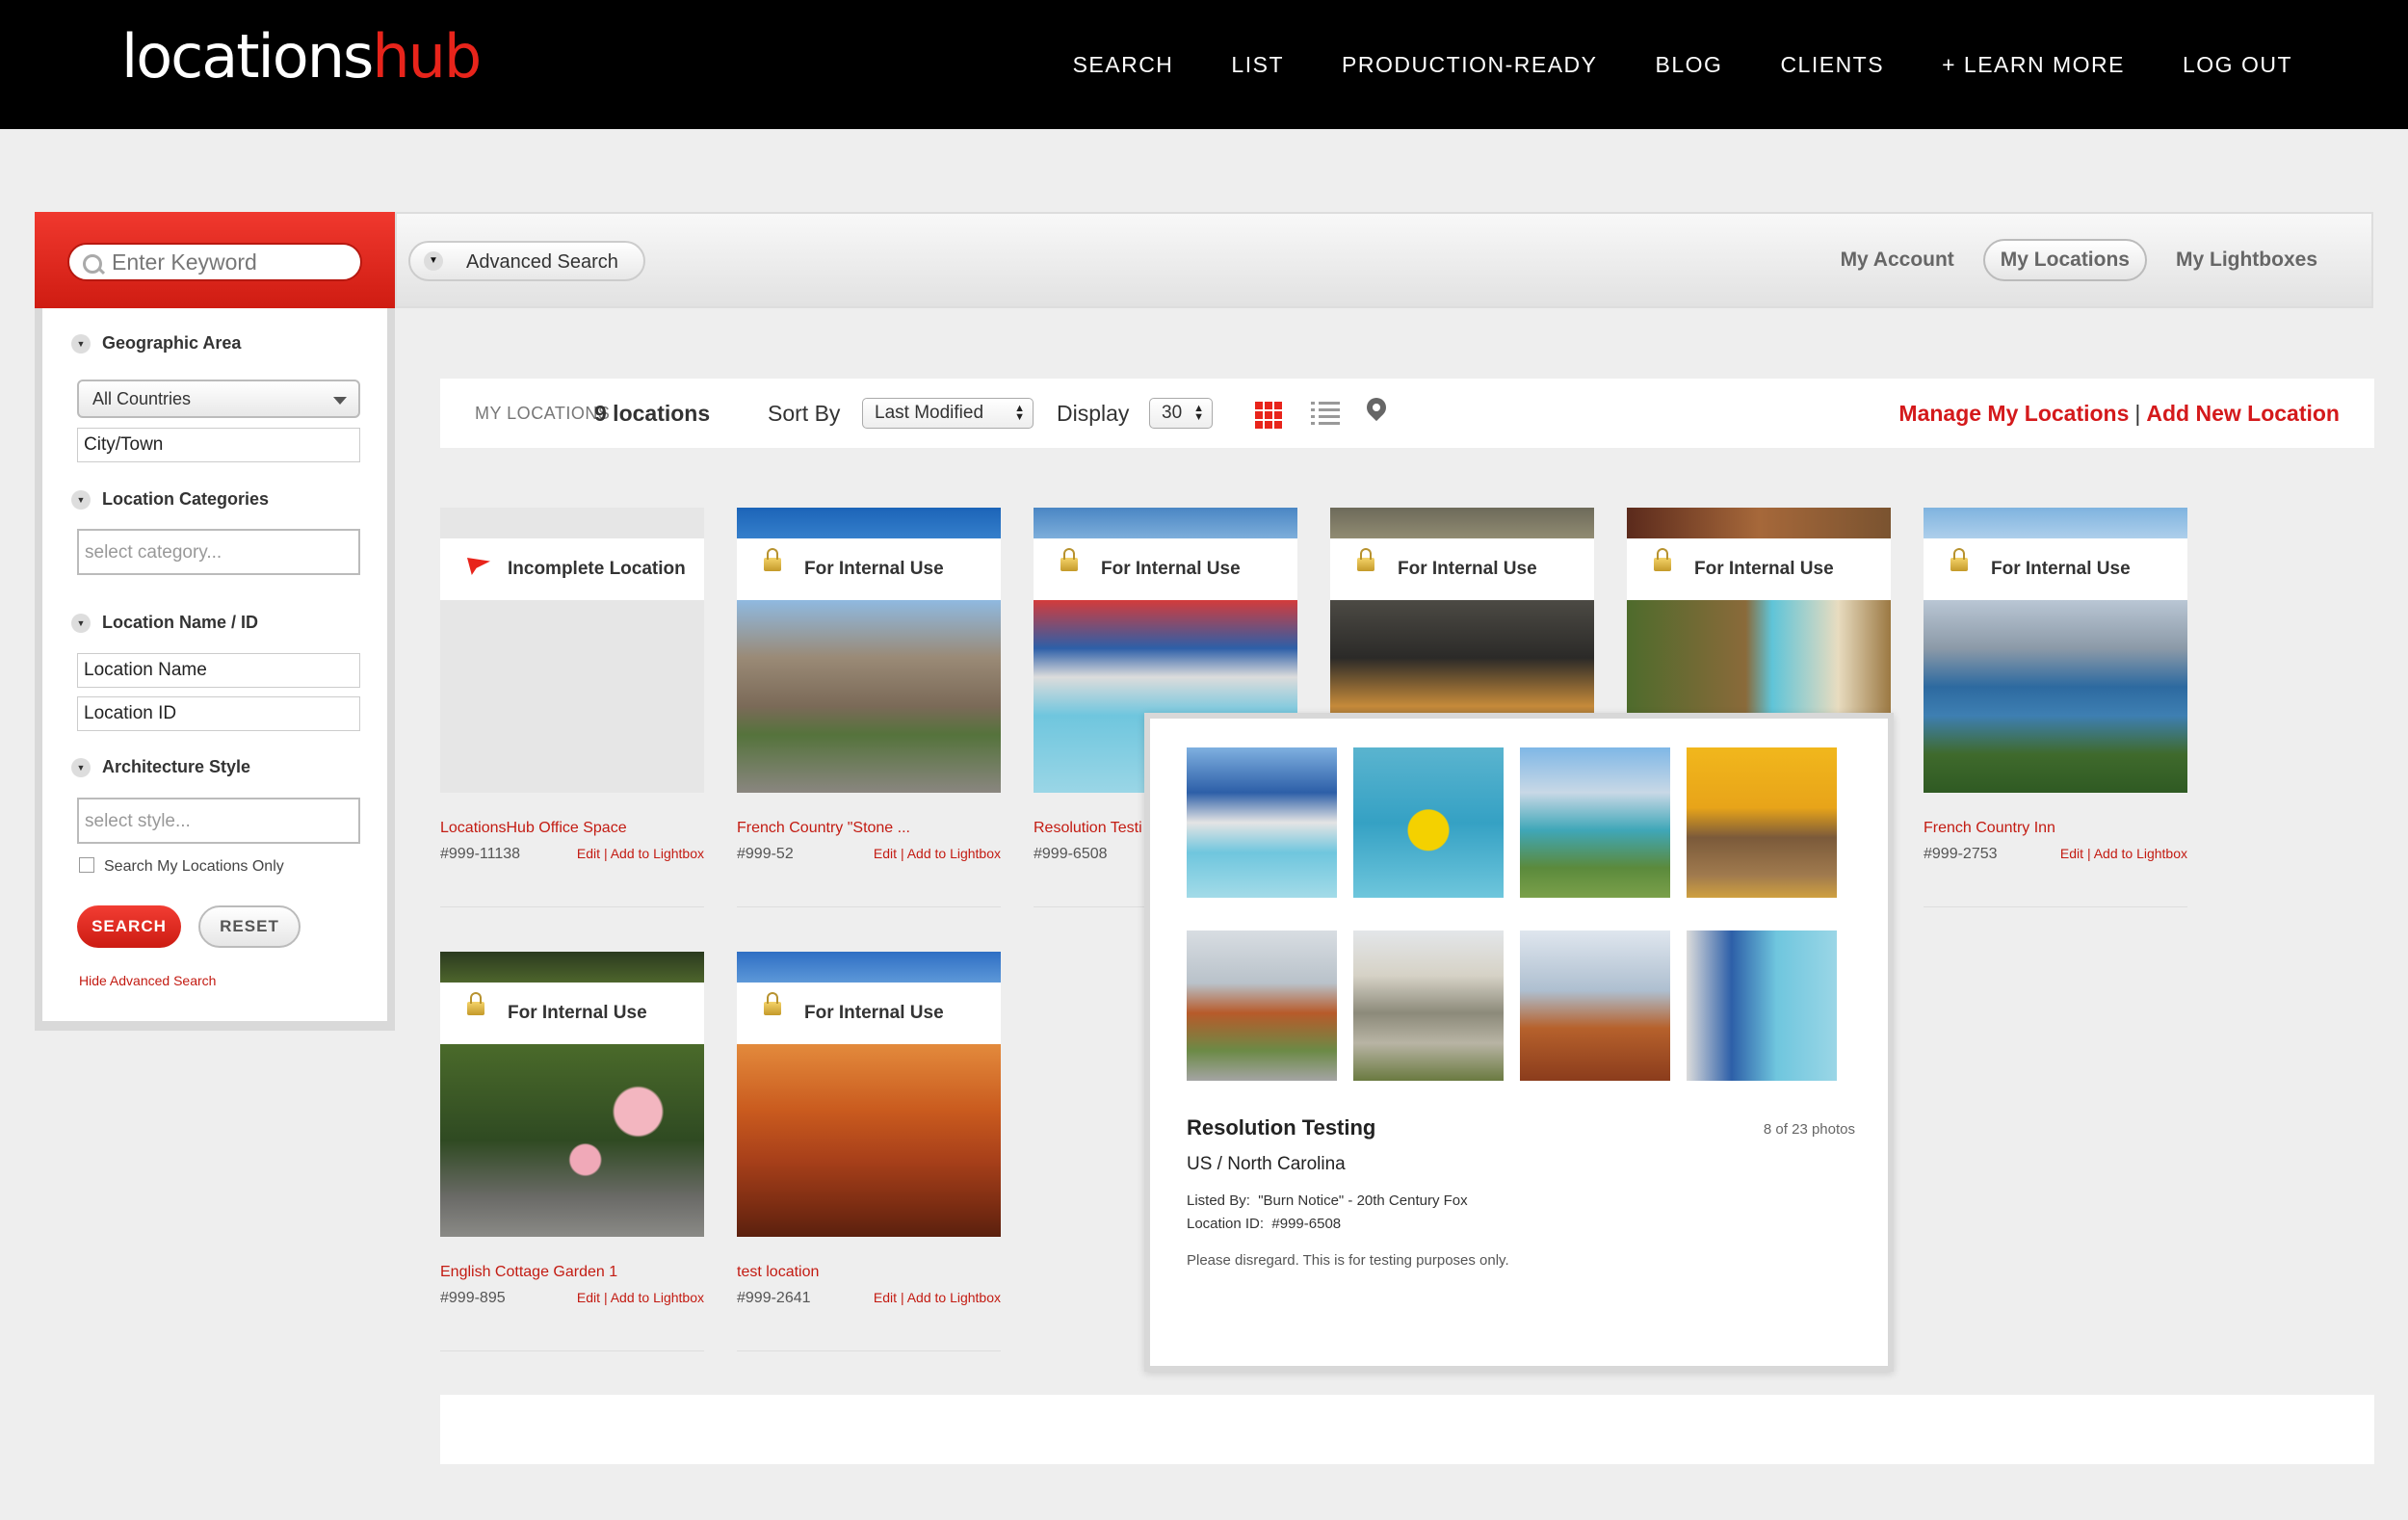 The width and height of the screenshot is (2408, 1520). I want to click on keyword-search-input: Enter Keyword, so click(214, 262).